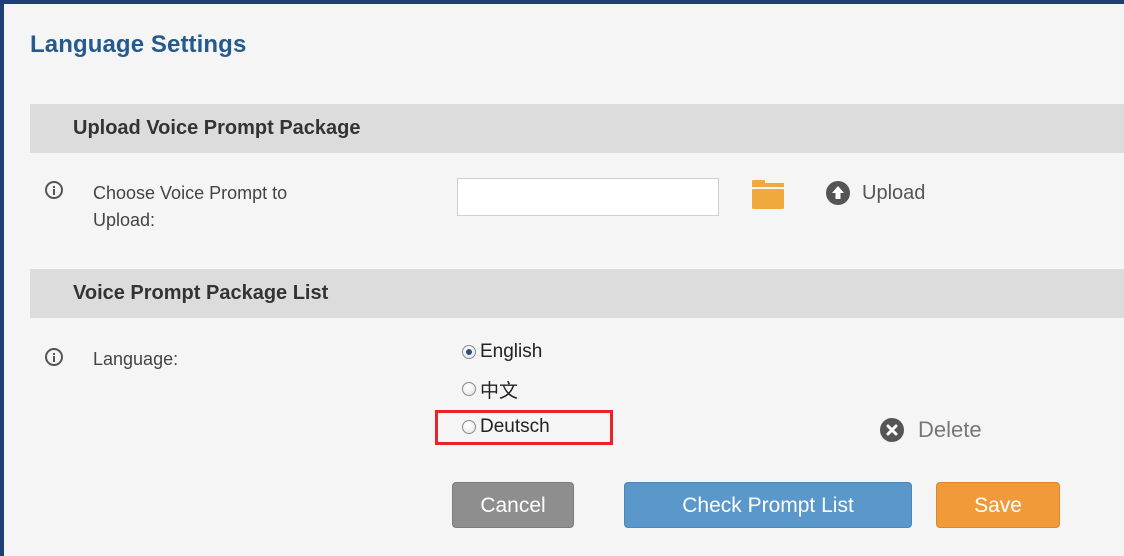 The image size is (1124, 556). I want to click on list-section-title: Voice Prompt Package List, so click(201, 293).